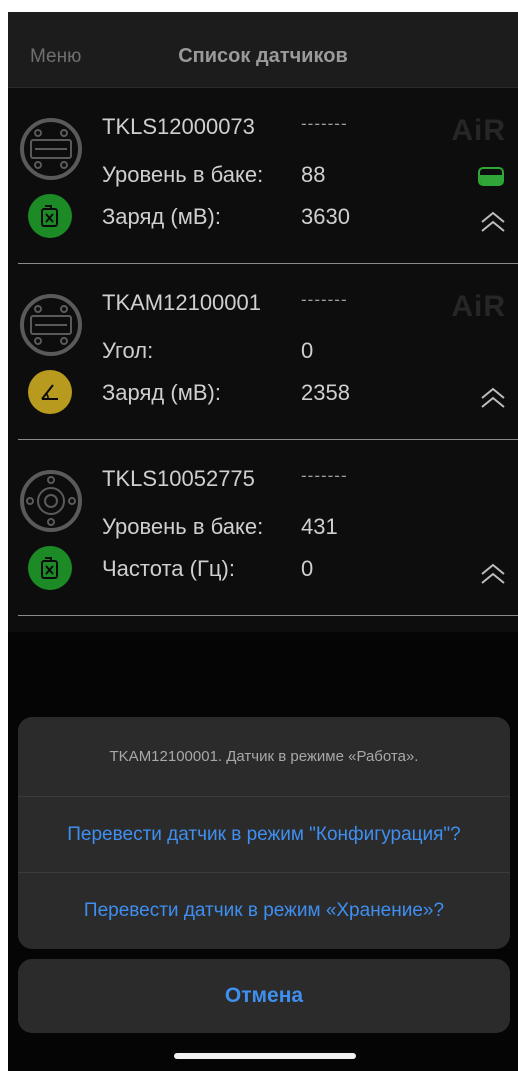  Describe the element at coordinates (178, 126) in the screenshot. I see `sensor-id: TKLS12000073` at that location.